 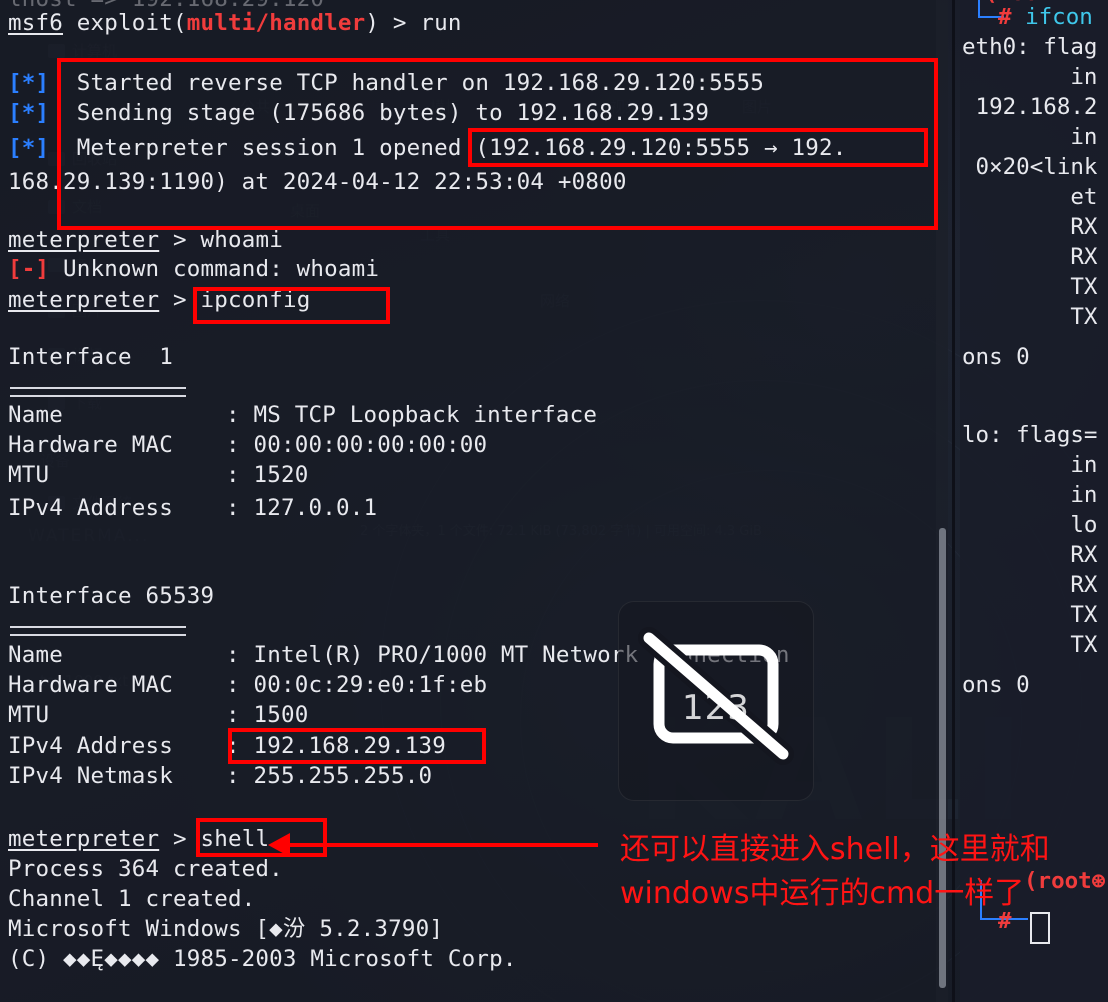 I want to click on screen-share-off-badge: 123, so click(x=716, y=701).